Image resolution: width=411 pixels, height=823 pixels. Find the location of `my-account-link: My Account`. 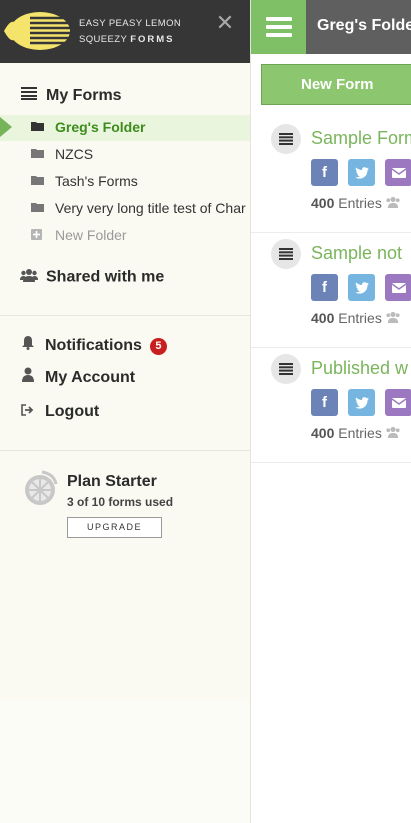

my-account-link: My Account is located at coordinates (77, 377).